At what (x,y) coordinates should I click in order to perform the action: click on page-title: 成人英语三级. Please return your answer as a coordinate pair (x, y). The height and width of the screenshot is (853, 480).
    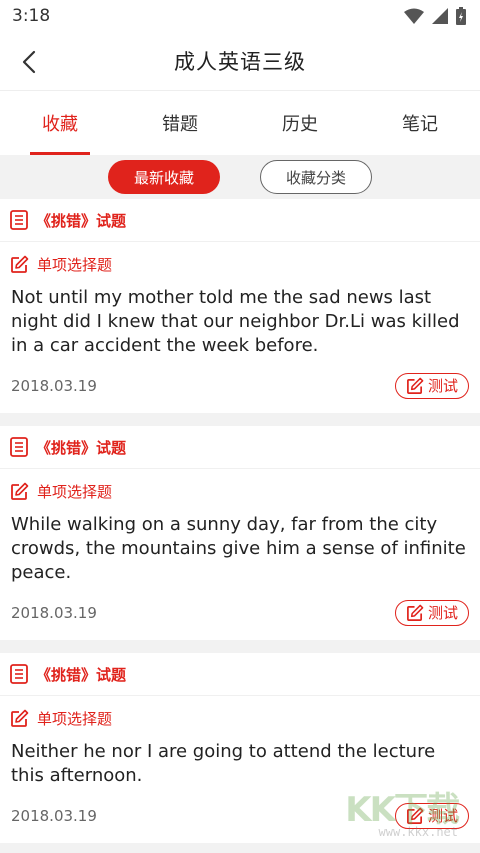
    Looking at the image, I should click on (240, 62).